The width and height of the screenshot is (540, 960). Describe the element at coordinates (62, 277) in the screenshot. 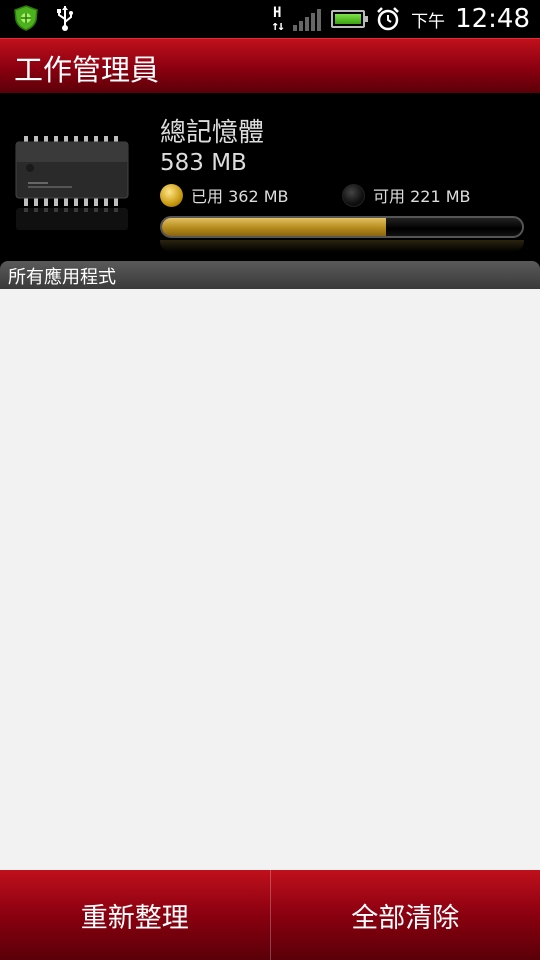

I see `section-label: 所有應用程式` at that location.